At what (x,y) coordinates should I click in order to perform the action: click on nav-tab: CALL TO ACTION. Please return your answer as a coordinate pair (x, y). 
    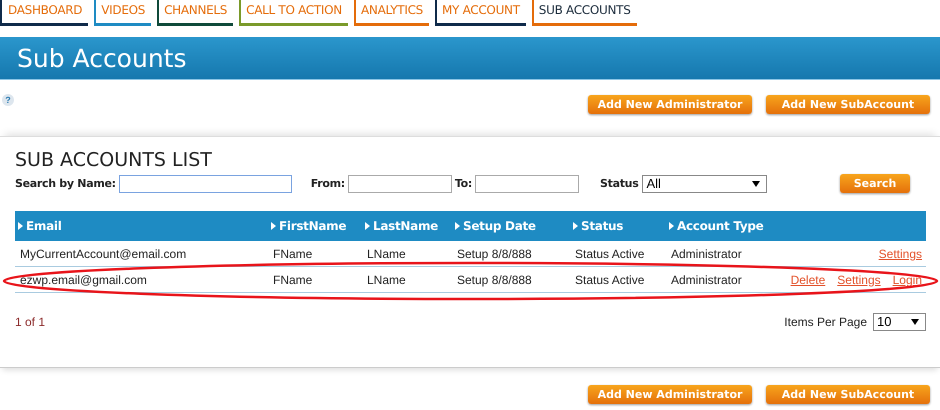
    Looking at the image, I should click on (293, 13).